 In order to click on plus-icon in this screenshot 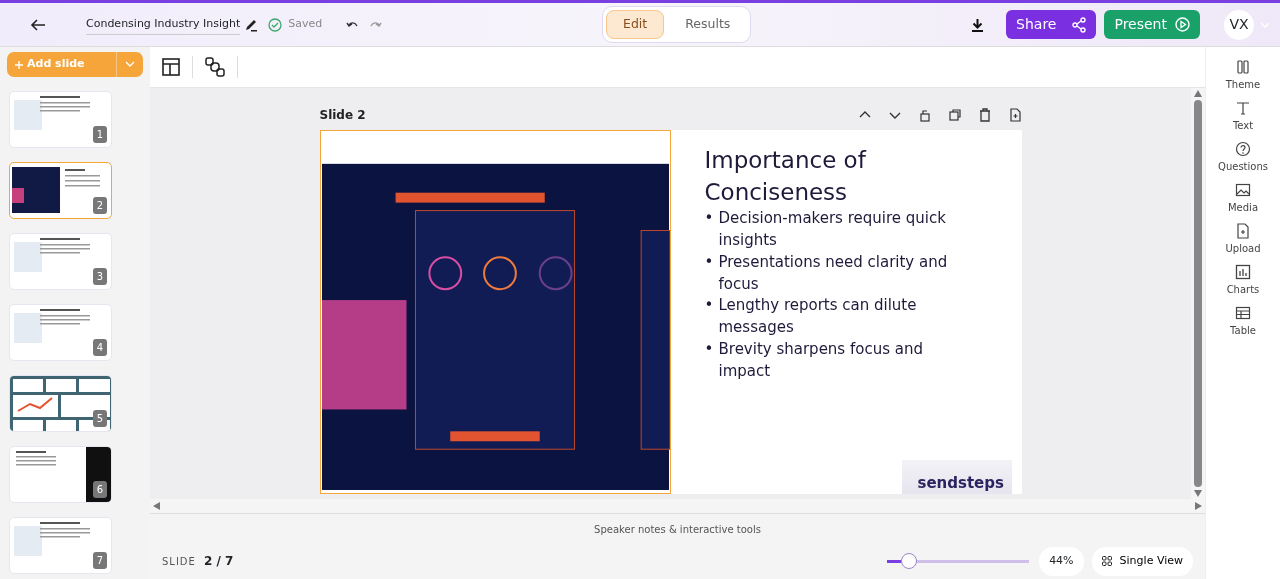, I will do `click(19, 64)`.